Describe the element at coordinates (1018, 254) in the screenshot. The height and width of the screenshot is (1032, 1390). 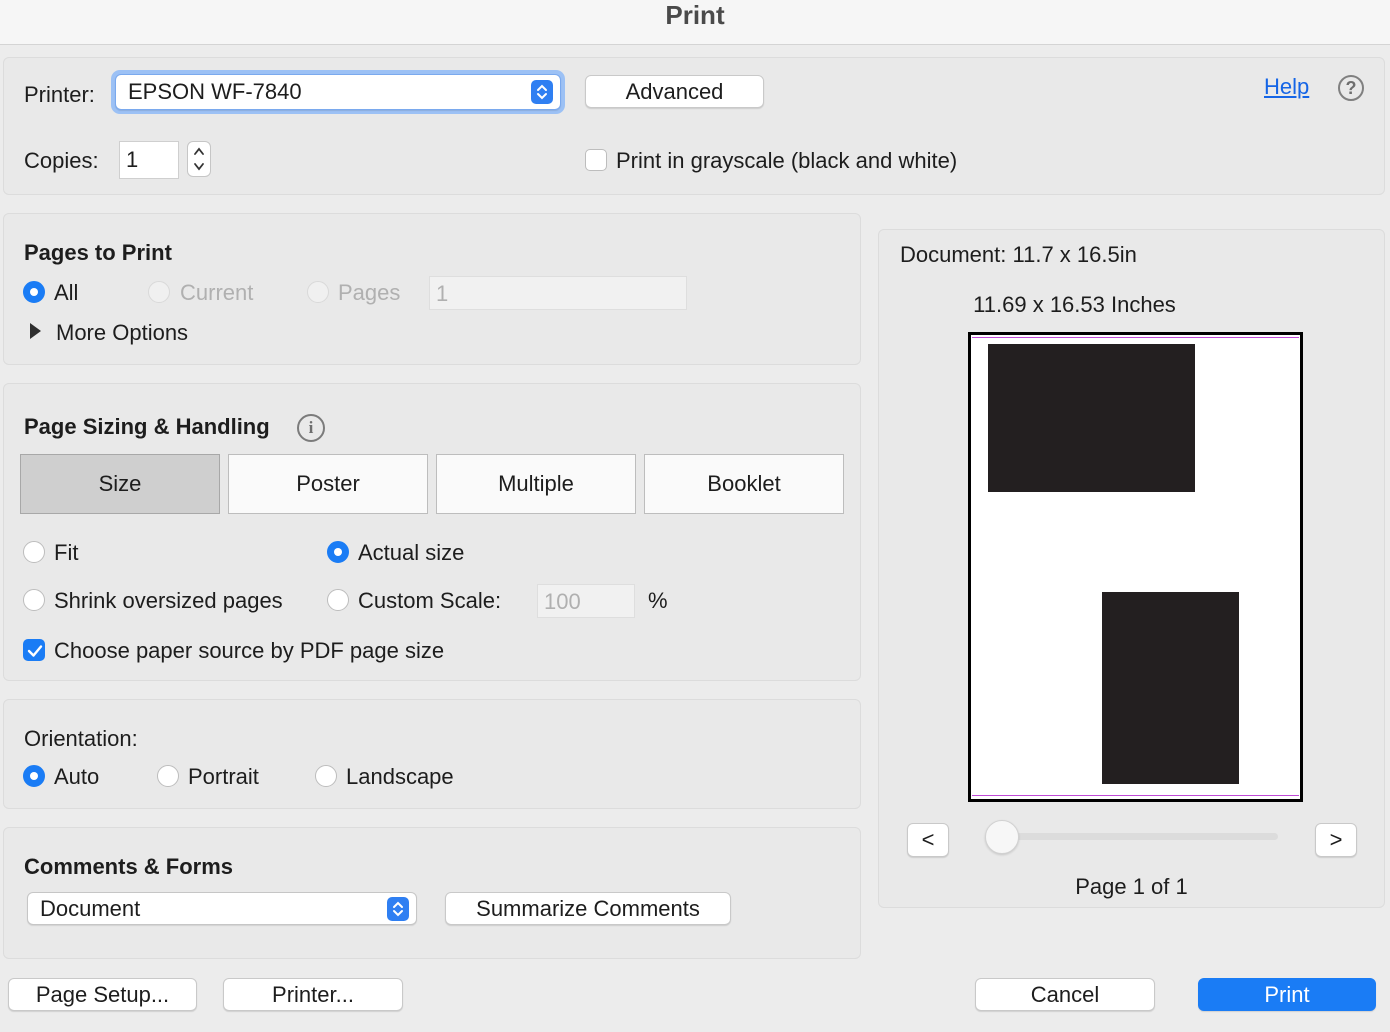
I see `document-size-label: Document: 11.7 x 16.5in` at that location.